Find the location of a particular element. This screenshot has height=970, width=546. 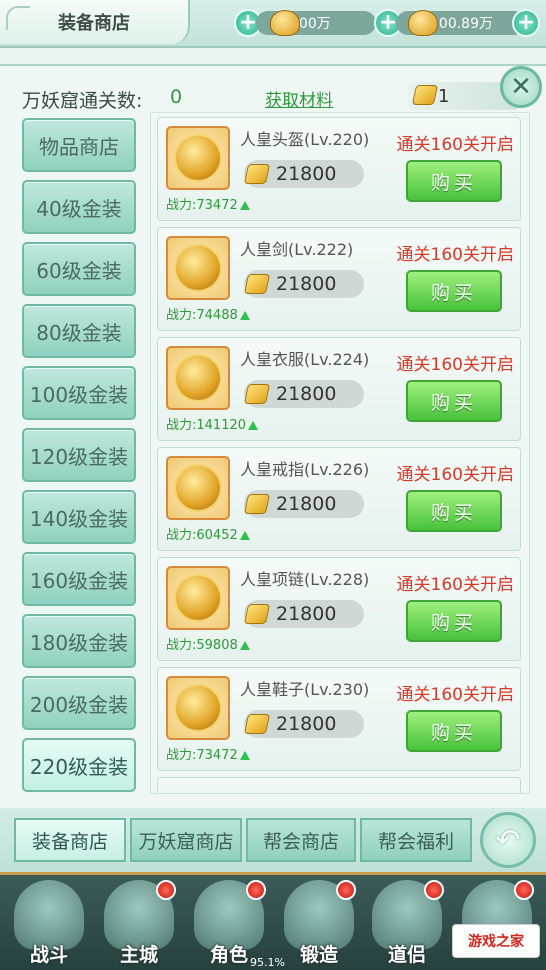

boots-icon is located at coordinates (198, 708).